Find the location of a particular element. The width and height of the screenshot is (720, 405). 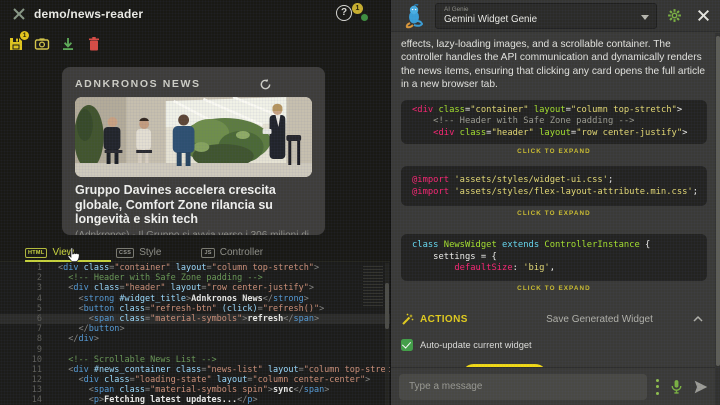

news-article-image is located at coordinates (193, 137).